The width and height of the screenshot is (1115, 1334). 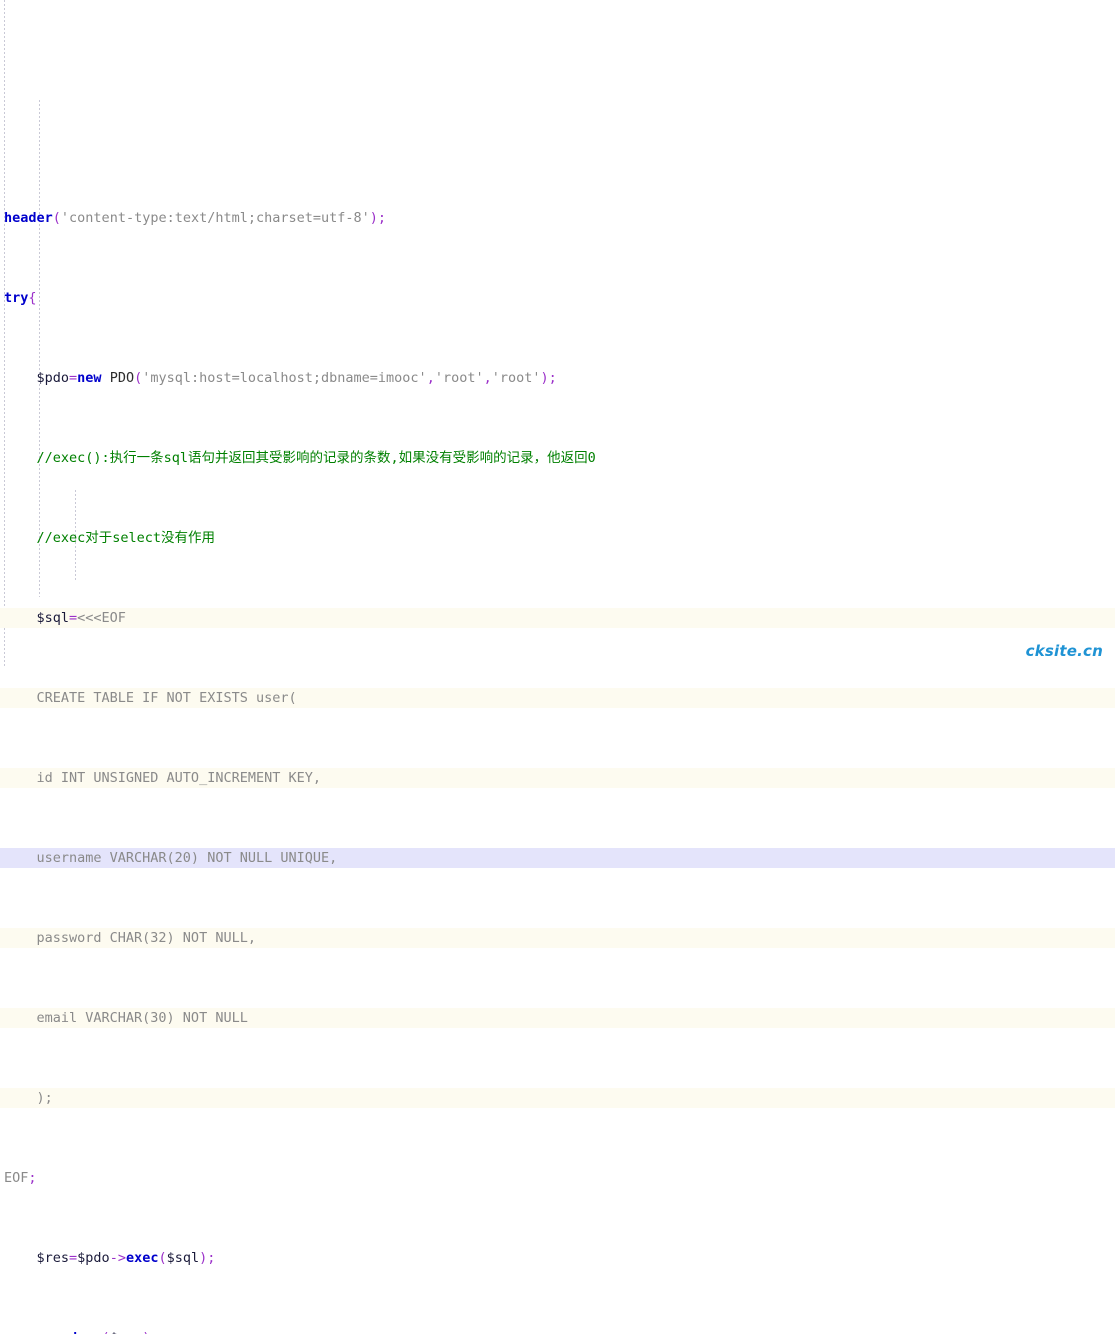 I want to click on code-line-10: password CHAR(32) NOT NULL,, so click(x=557, y=938).